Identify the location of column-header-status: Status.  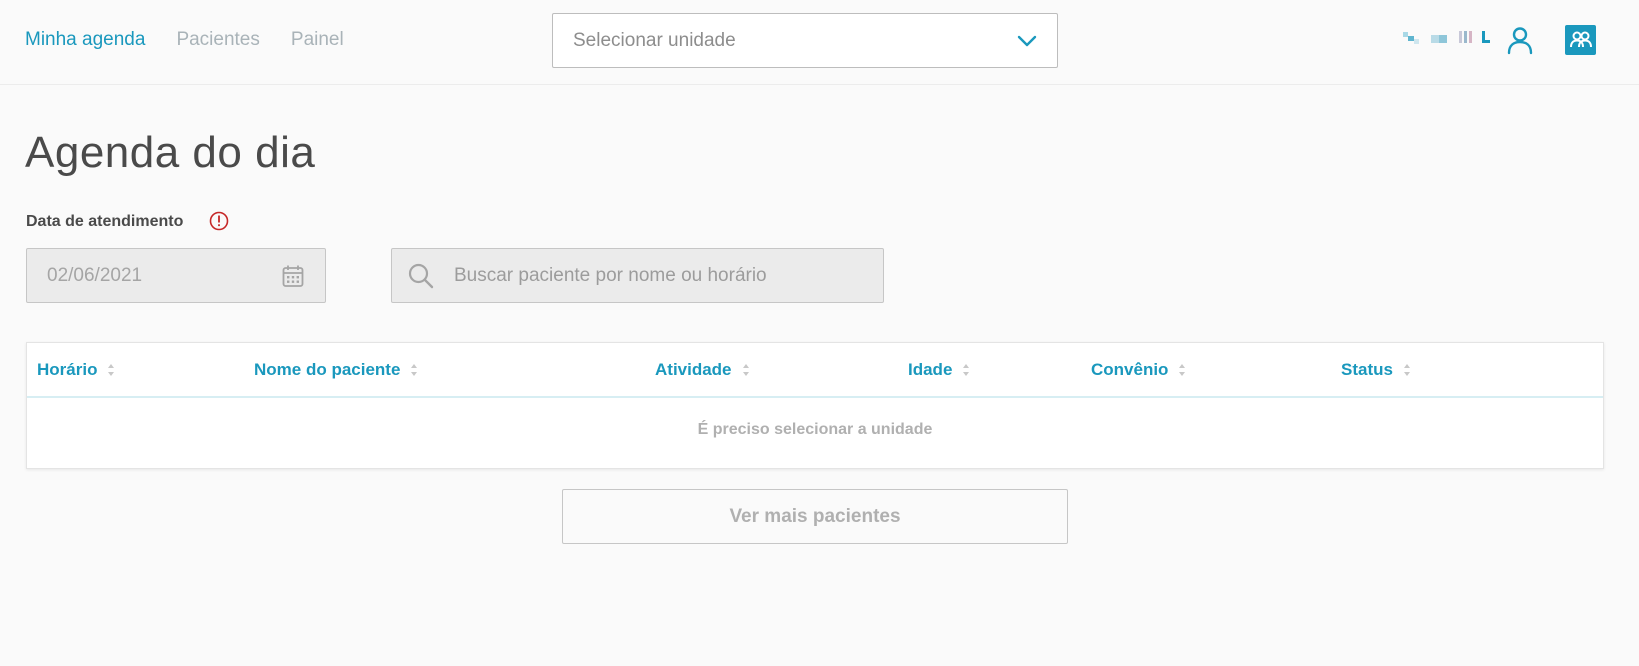
(1376, 370).